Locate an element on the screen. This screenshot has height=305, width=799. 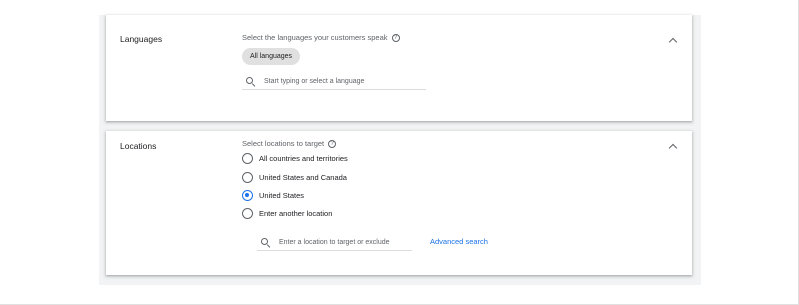
language-search-field: Start typing or select a language is located at coordinates (334, 82).